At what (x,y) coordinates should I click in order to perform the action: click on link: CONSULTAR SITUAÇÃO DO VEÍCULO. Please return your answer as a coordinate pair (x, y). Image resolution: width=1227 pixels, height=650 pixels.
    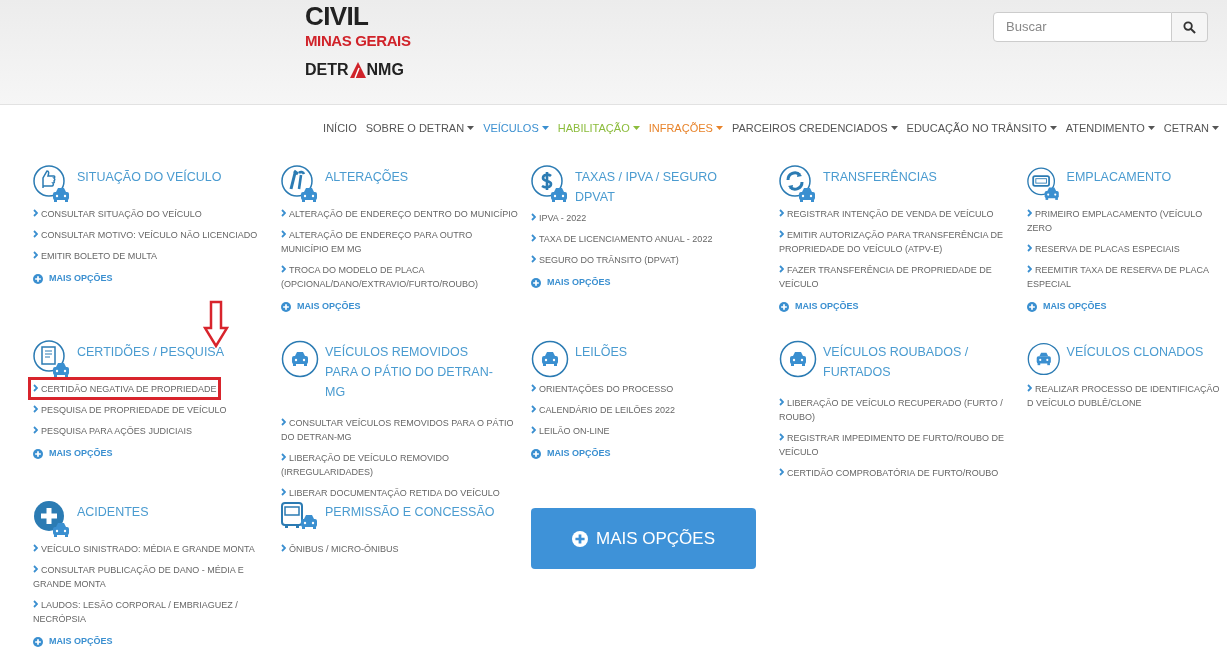
    Looking at the image, I should click on (152, 214).